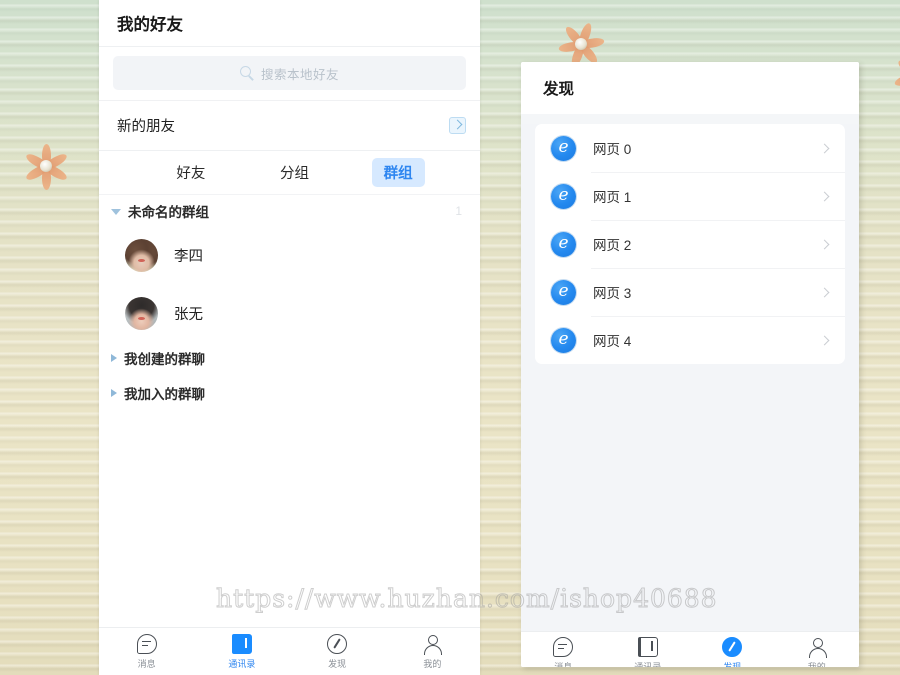 The width and height of the screenshot is (900, 675). What do you see at coordinates (612, 341) in the screenshot?
I see `web-page-label: 网页 4` at bounding box center [612, 341].